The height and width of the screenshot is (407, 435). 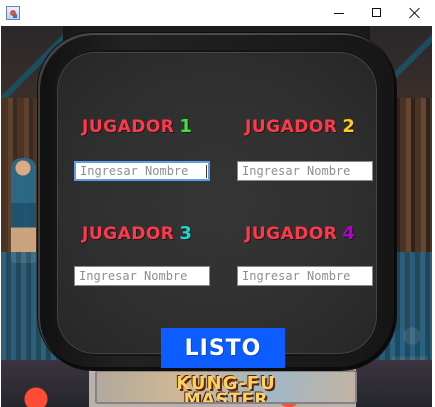 What do you see at coordinates (226, 397) in the screenshot?
I see `game-logo-line-2: MASTER` at bounding box center [226, 397].